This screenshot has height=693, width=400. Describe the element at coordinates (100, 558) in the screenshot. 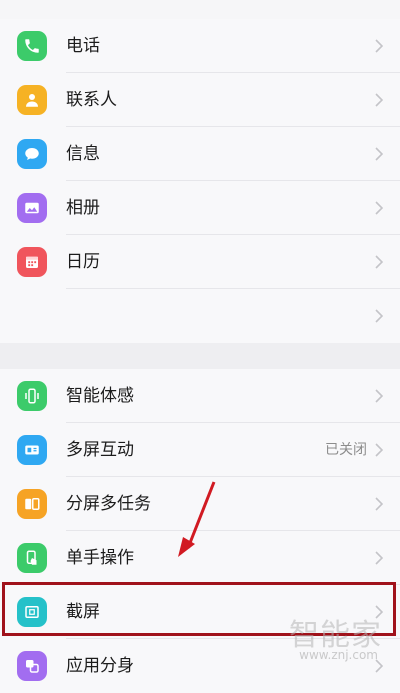

I see `settings-item-label: 单手操作` at that location.